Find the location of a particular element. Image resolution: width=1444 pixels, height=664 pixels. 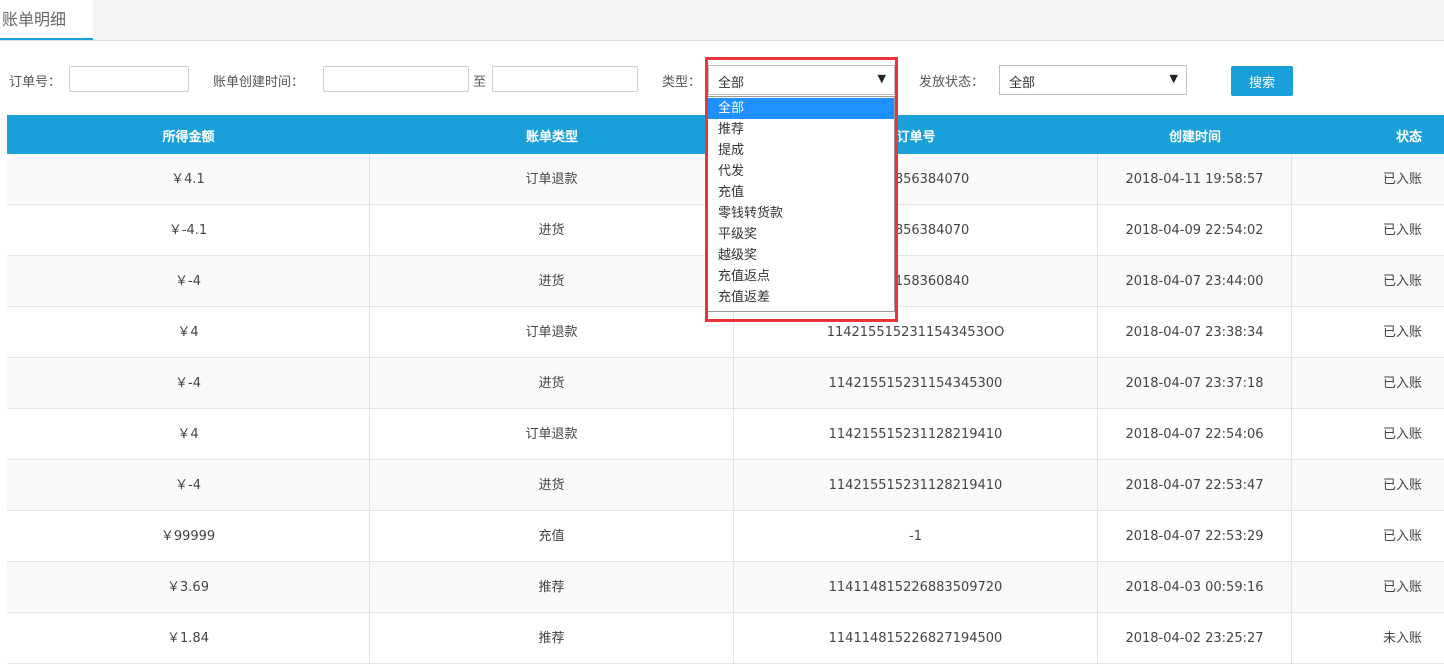

type-selected-value: 全部 is located at coordinates (731, 83).